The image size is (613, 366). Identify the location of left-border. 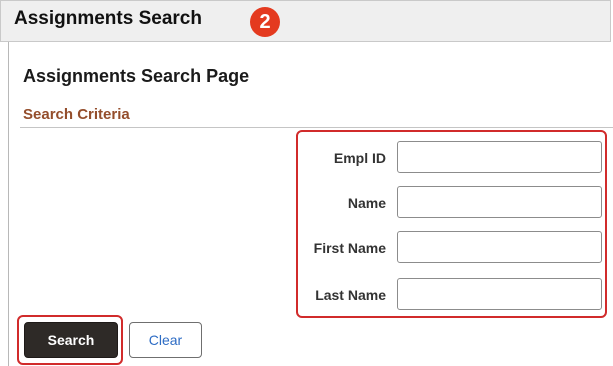
(8, 204).